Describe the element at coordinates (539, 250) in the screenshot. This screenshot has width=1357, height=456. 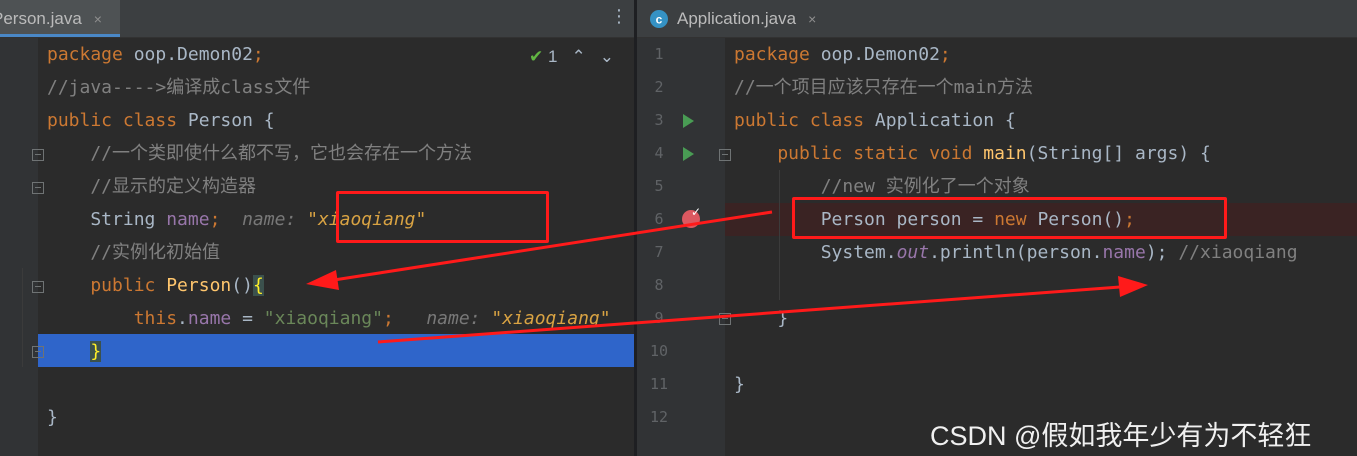
I see `arrow-to-constructor` at that location.